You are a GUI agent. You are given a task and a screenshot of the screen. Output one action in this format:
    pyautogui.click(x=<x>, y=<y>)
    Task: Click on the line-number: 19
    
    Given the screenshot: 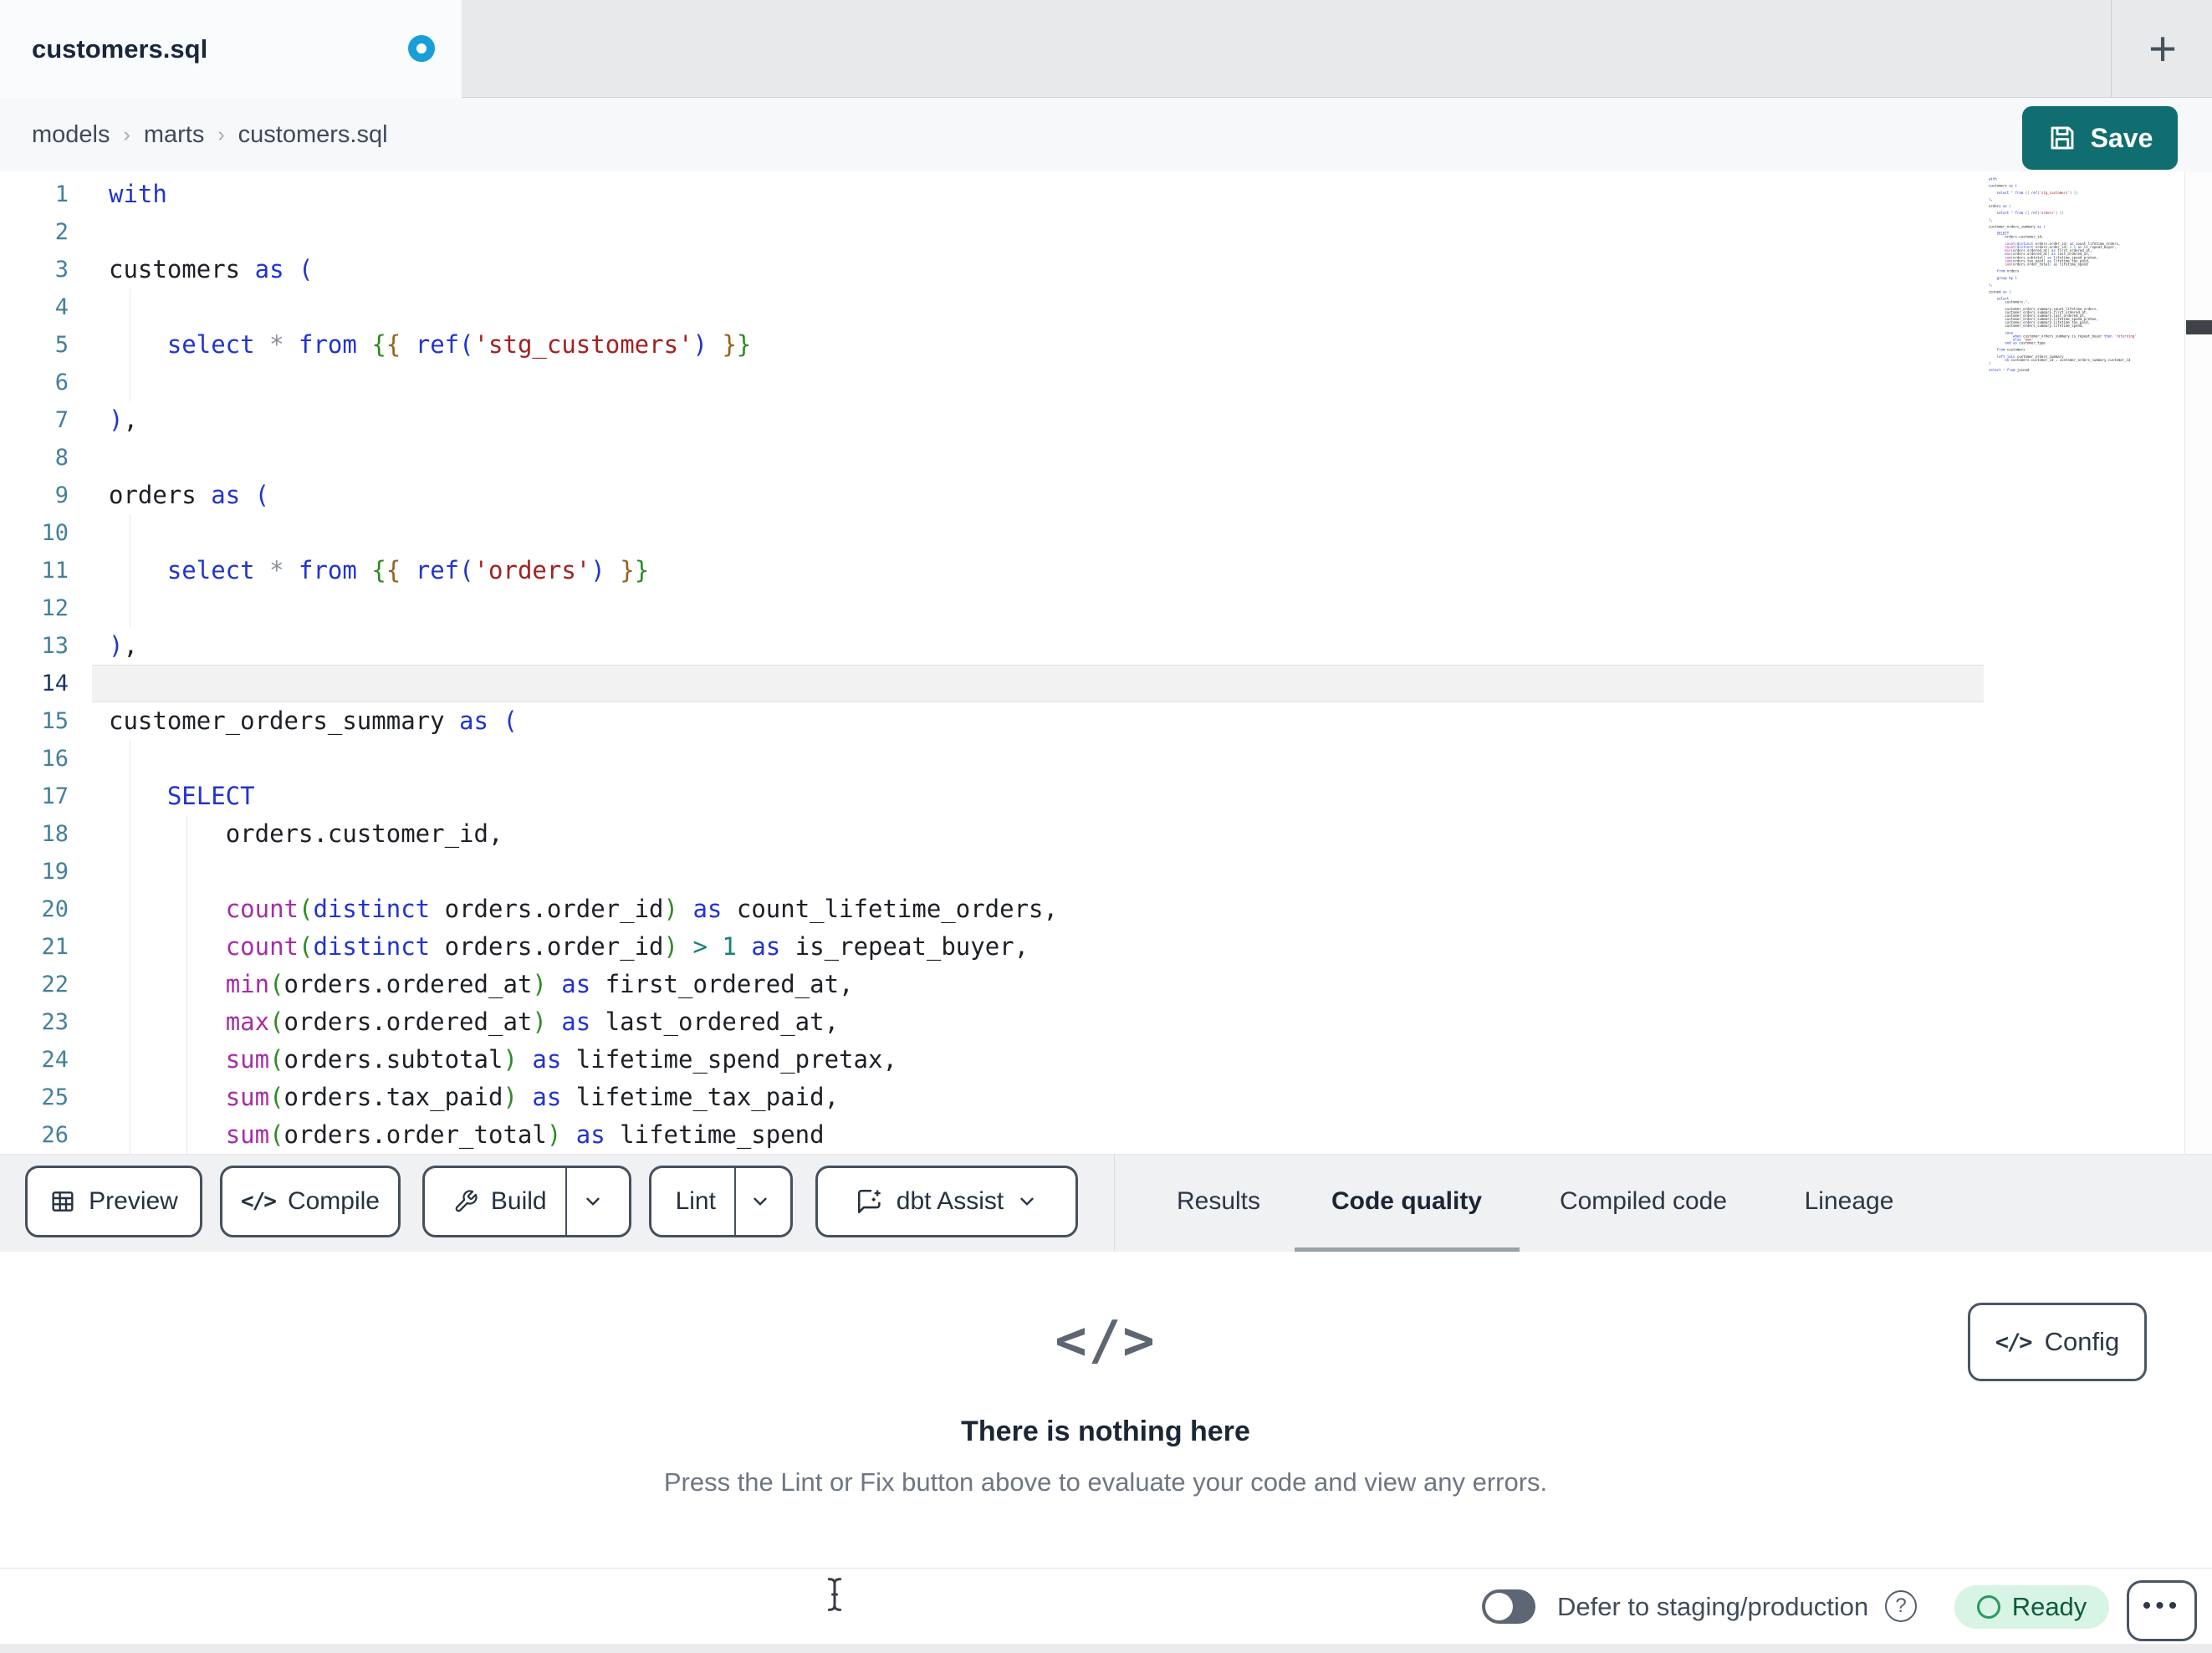 What is the action you would take?
    pyautogui.click(x=55, y=872)
    